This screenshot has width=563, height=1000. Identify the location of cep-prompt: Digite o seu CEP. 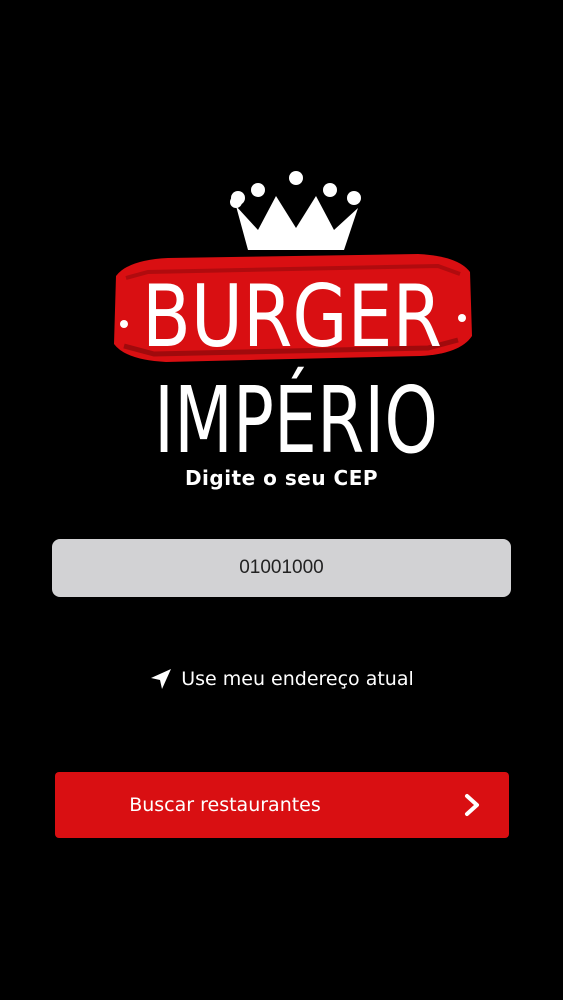
(281, 478).